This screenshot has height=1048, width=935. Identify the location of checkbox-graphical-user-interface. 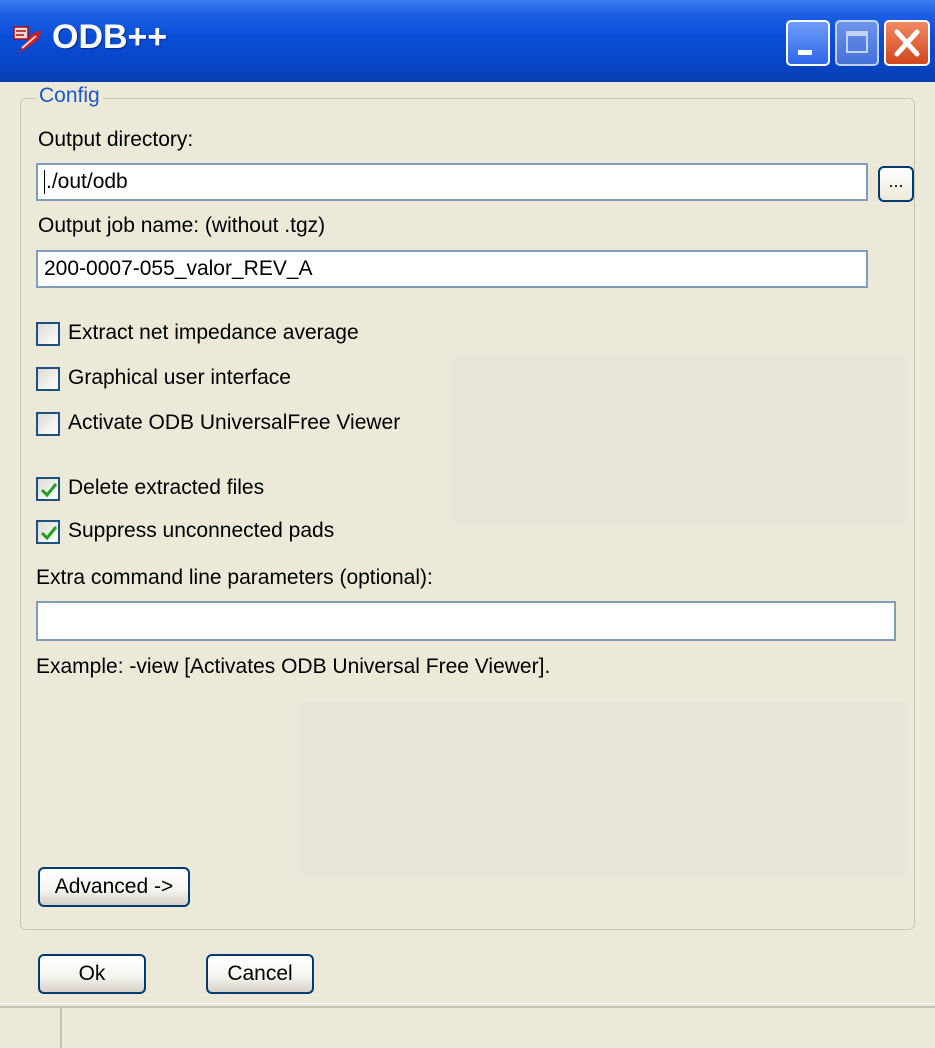
(48, 379).